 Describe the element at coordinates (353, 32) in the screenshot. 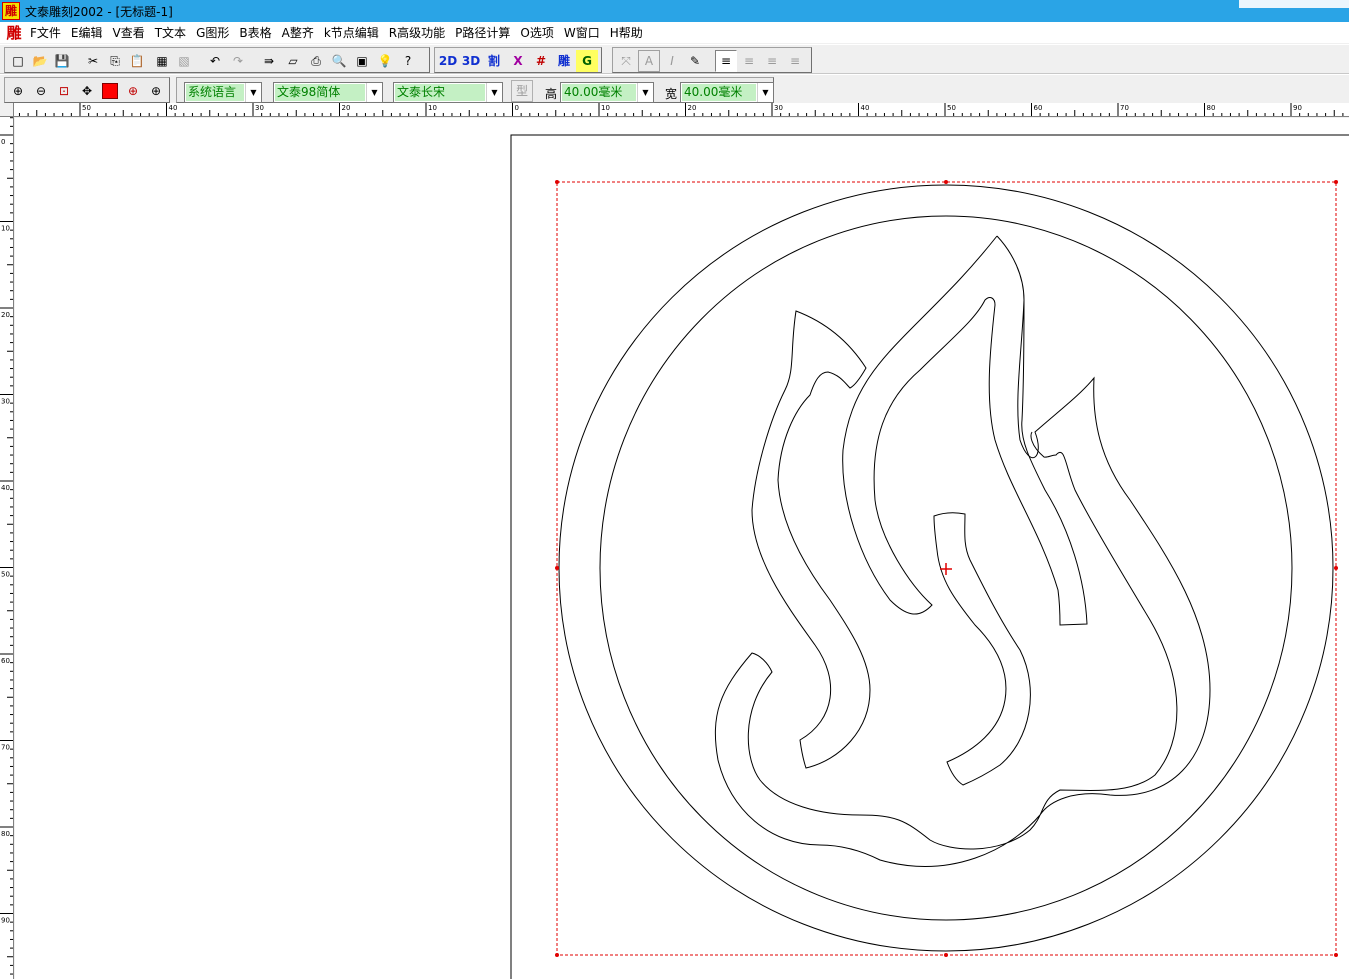

I see `menu-node-edit: k节点编辑` at that location.